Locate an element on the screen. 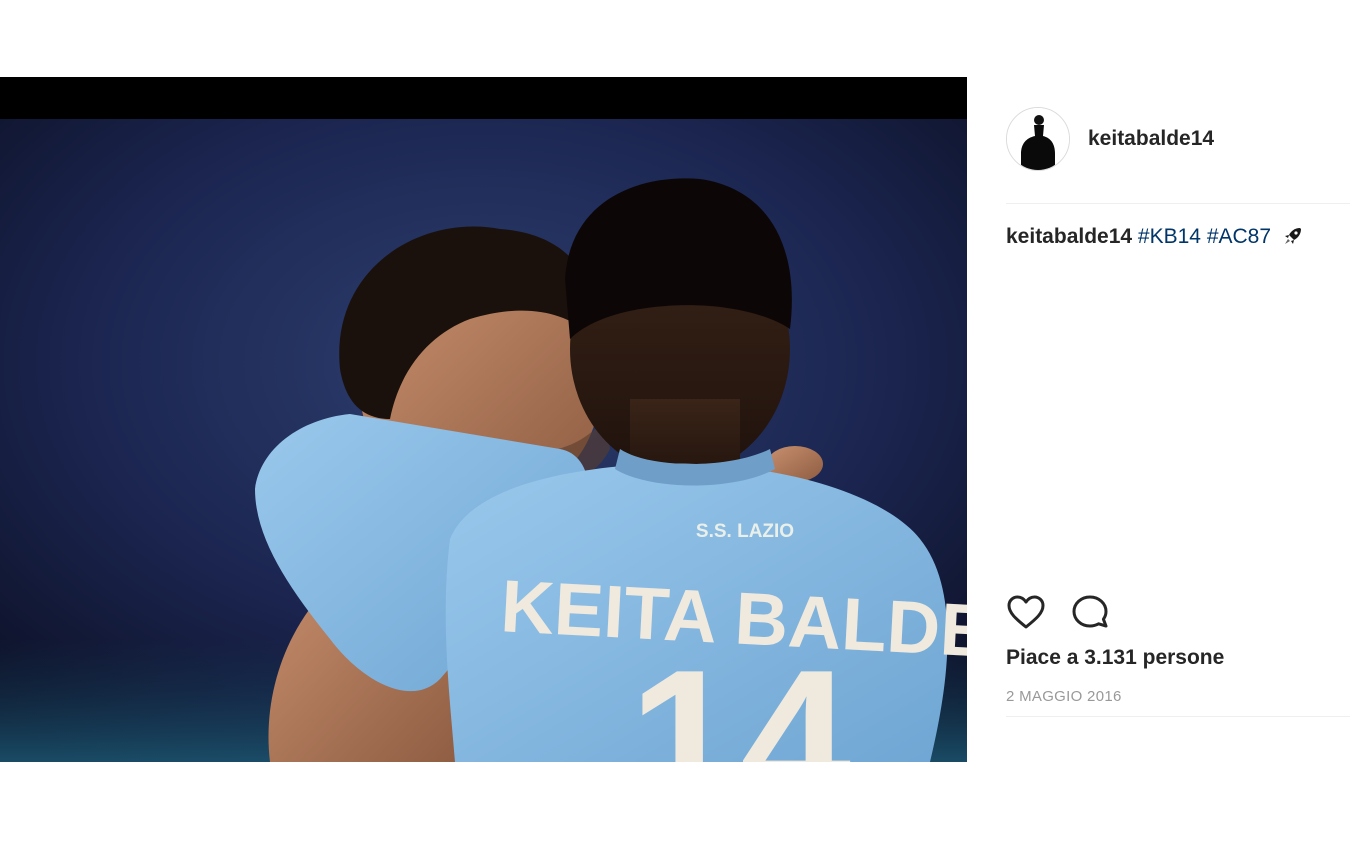 The height and width of the screenshot is (845, 1350). post-date: 2 MAGGIO 2016 is located at coordinates (1064, 696).